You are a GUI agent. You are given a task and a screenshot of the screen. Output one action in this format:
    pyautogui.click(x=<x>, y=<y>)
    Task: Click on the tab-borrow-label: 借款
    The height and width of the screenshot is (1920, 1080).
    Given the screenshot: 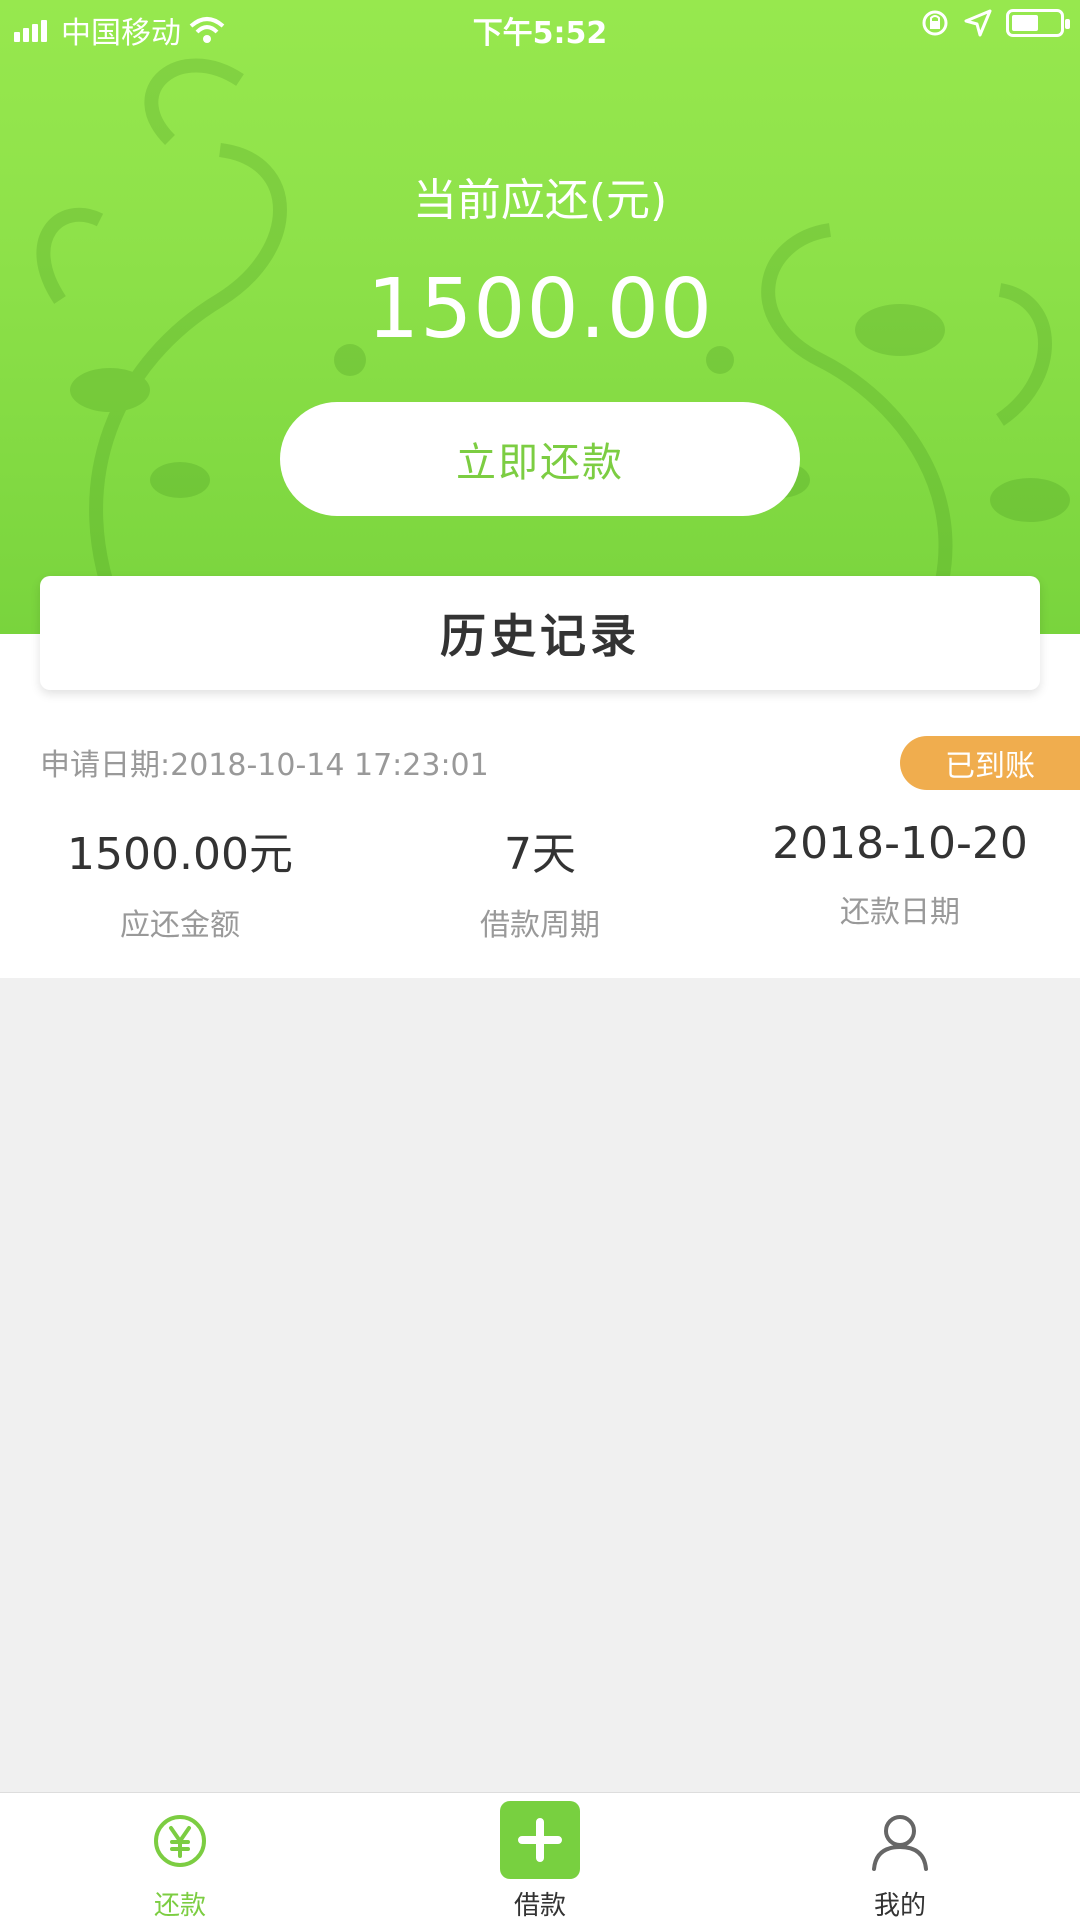 What is the action you would take?
    pyautogui.click(x=539, y=1905)
    